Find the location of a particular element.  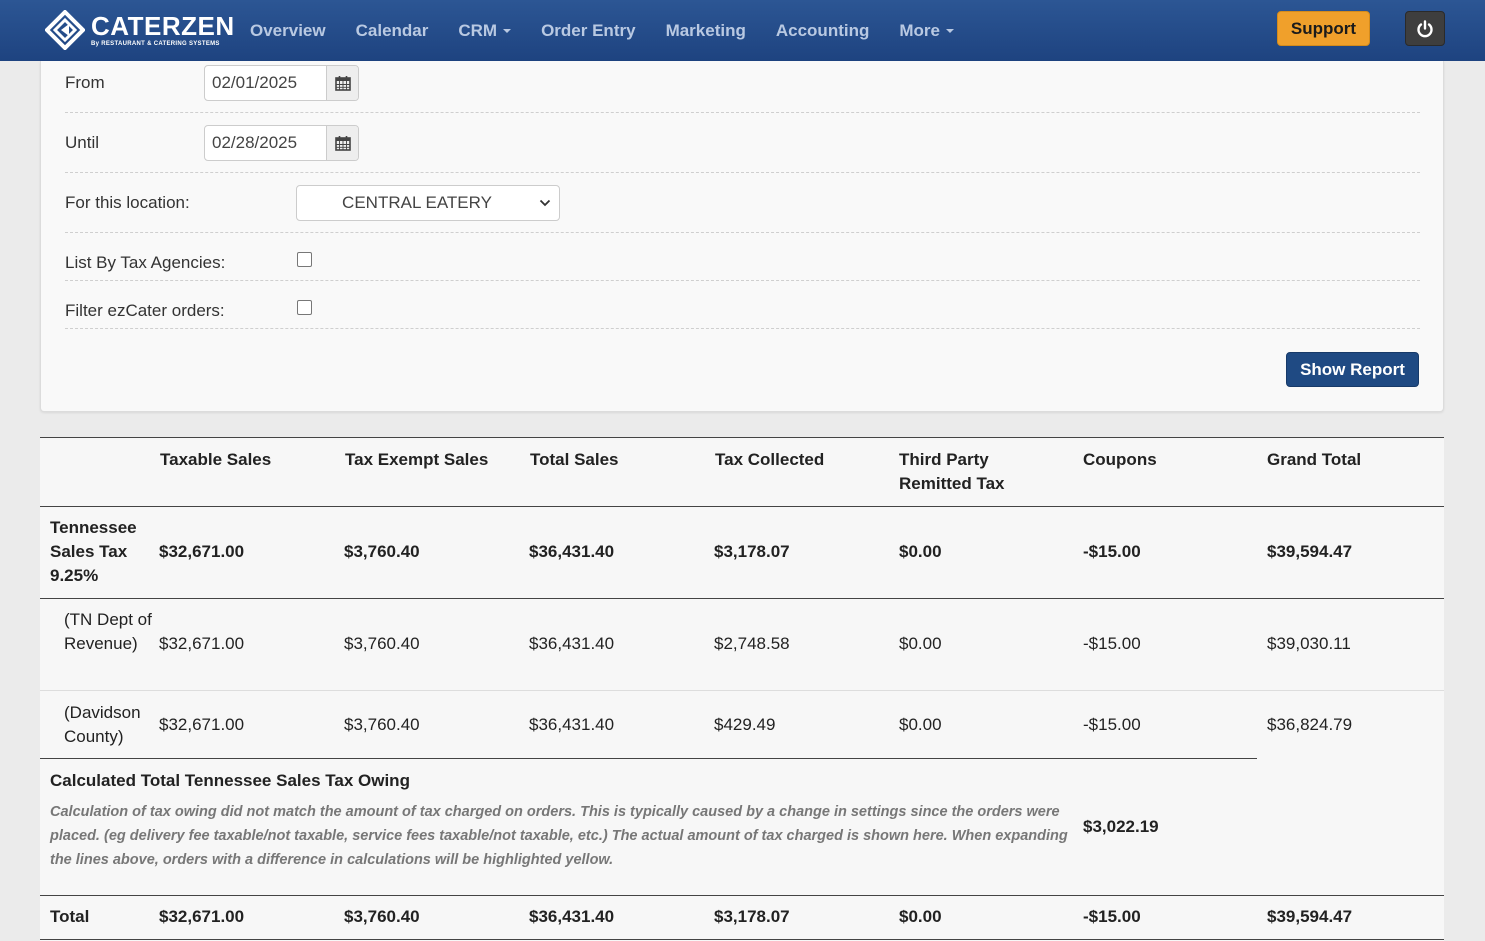

total-tax-exempt-sales: $3,760.40 is located at coordinates (382, 916).